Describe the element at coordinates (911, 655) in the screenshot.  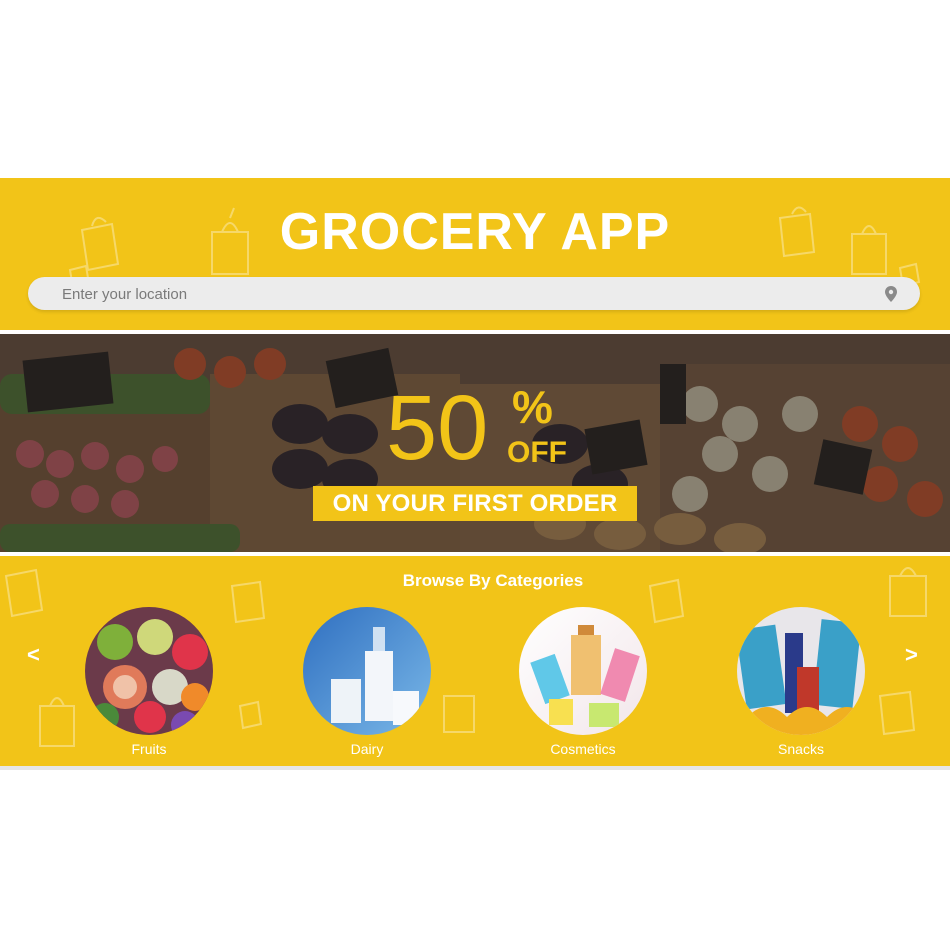
I see `next-arrow-button: >` at that location.